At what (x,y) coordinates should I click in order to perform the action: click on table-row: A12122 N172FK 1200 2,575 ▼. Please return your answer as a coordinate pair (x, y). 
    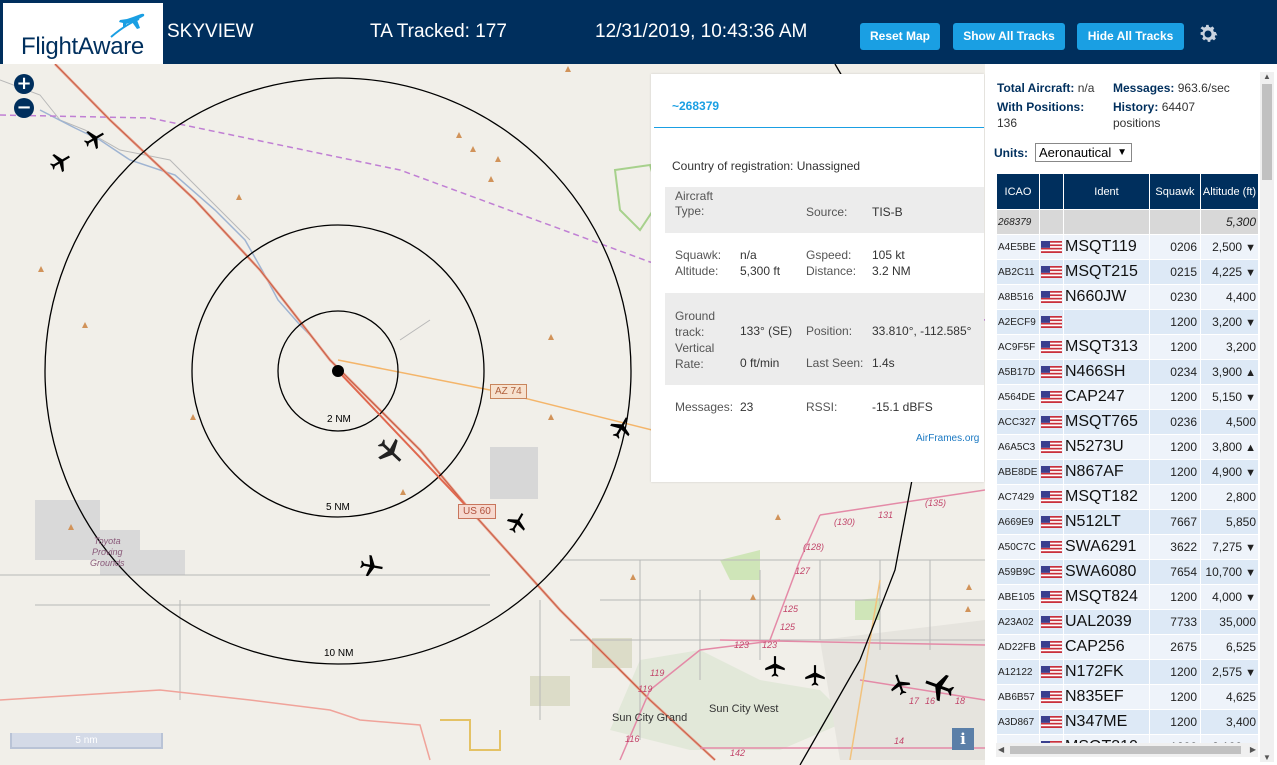
    Looking at the image, I should click on (1127, 672).